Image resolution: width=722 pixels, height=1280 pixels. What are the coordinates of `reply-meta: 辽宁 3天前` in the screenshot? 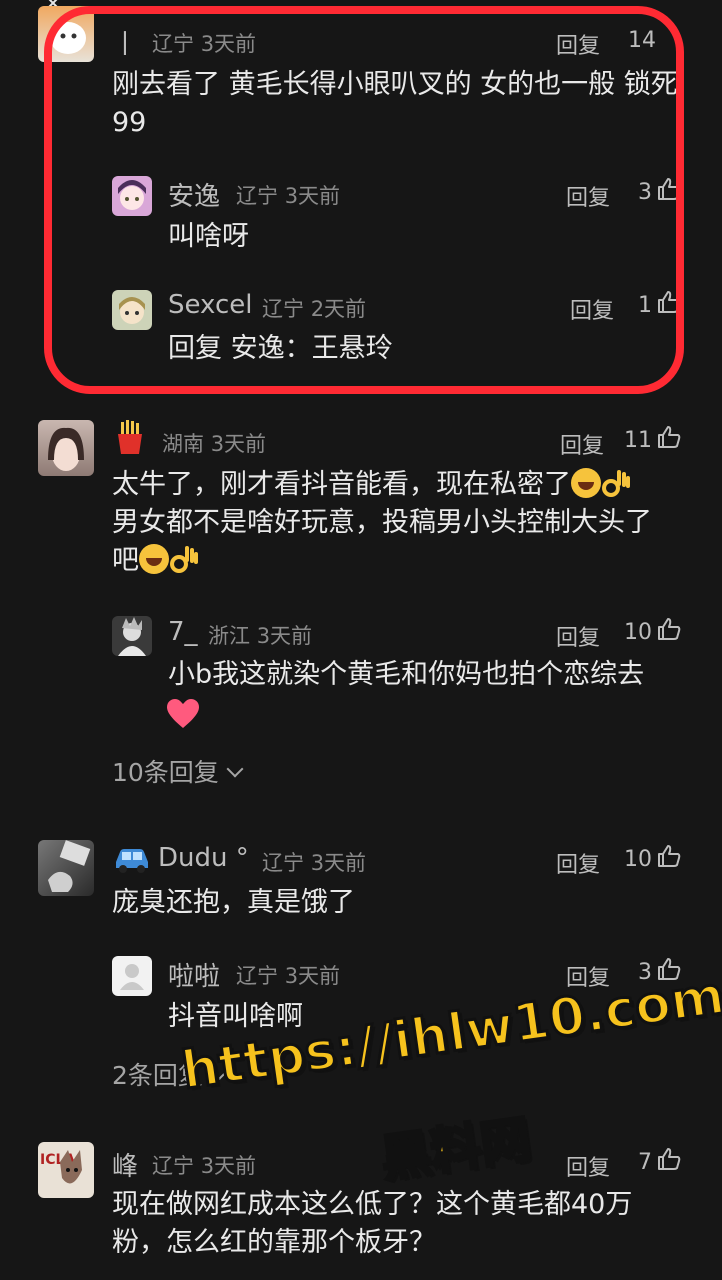 It's located at (288, 975).